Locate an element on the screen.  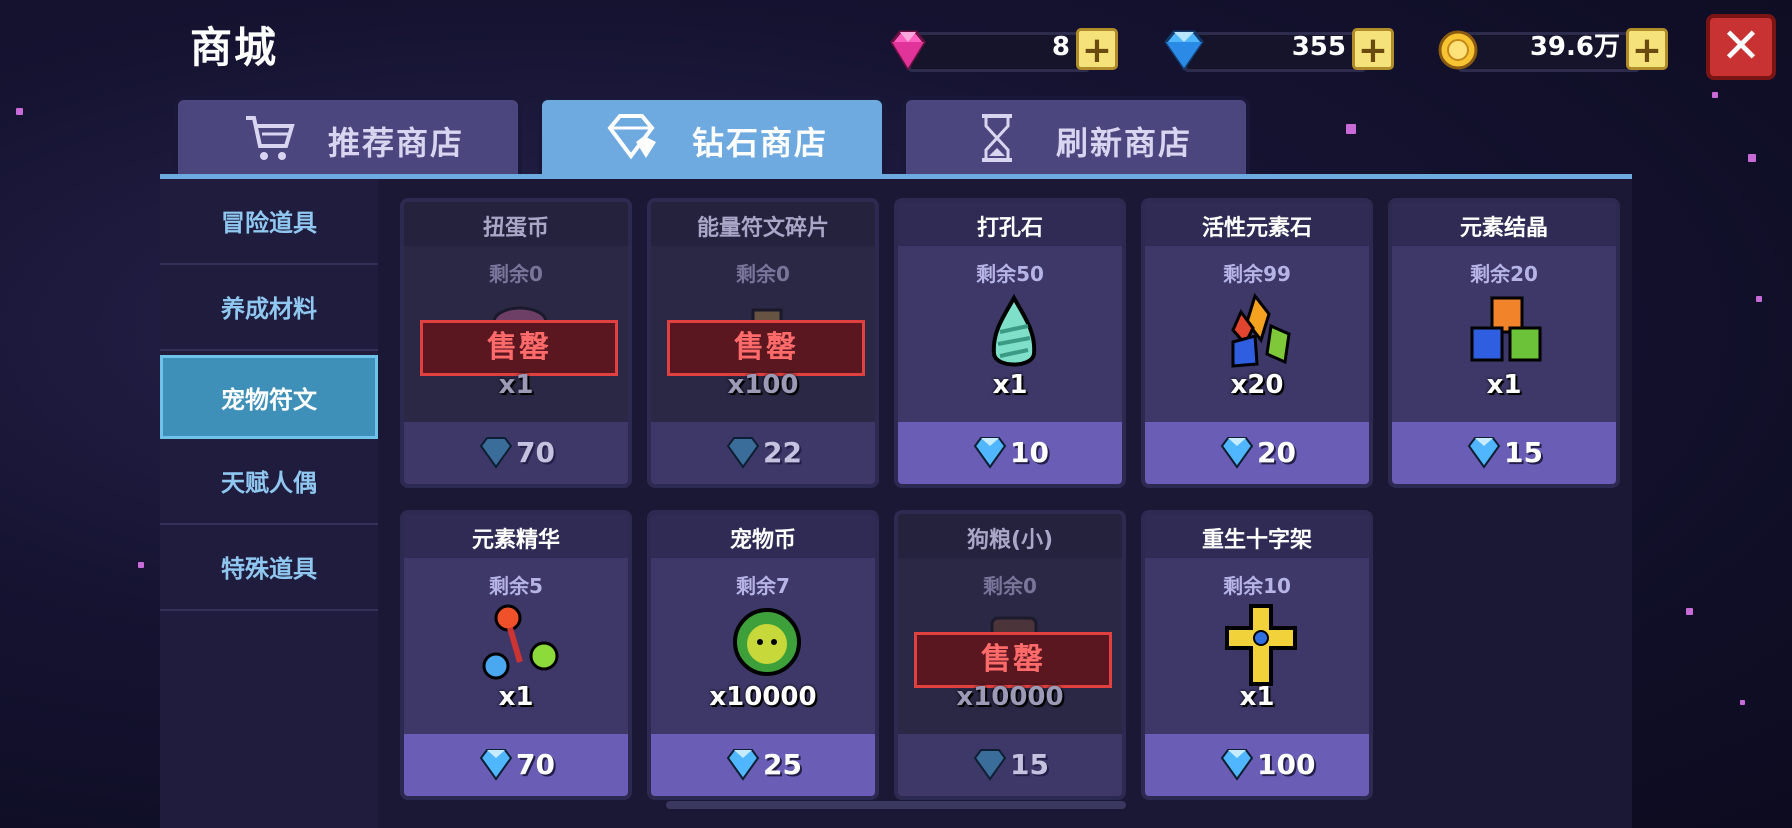
price-bar: 10 is located at coordinates (1010, 453).